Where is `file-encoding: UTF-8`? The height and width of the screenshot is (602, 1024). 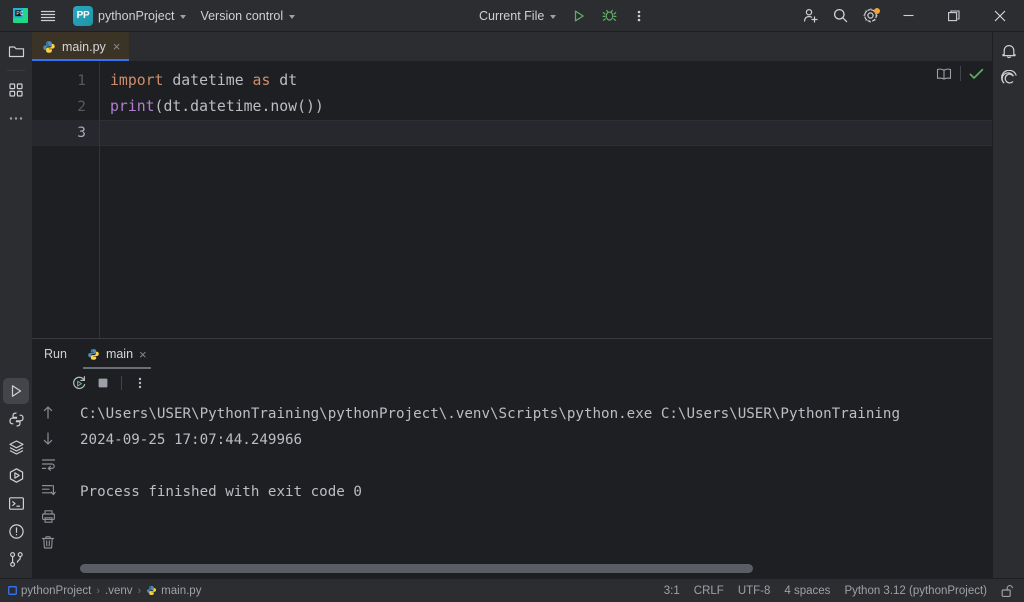 file-encoding: UTF-8 is located at coordinates (754, 591).